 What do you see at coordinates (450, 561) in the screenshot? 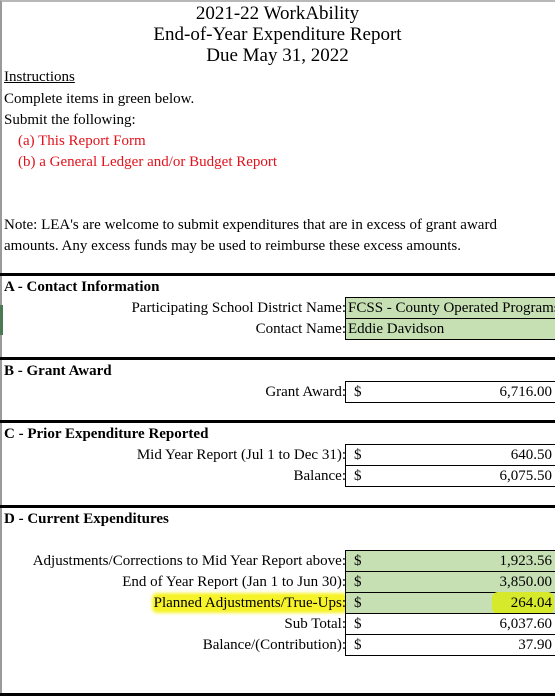
I see `adjustments-field: $ 1,923.56` at bounding box center [450, 561].